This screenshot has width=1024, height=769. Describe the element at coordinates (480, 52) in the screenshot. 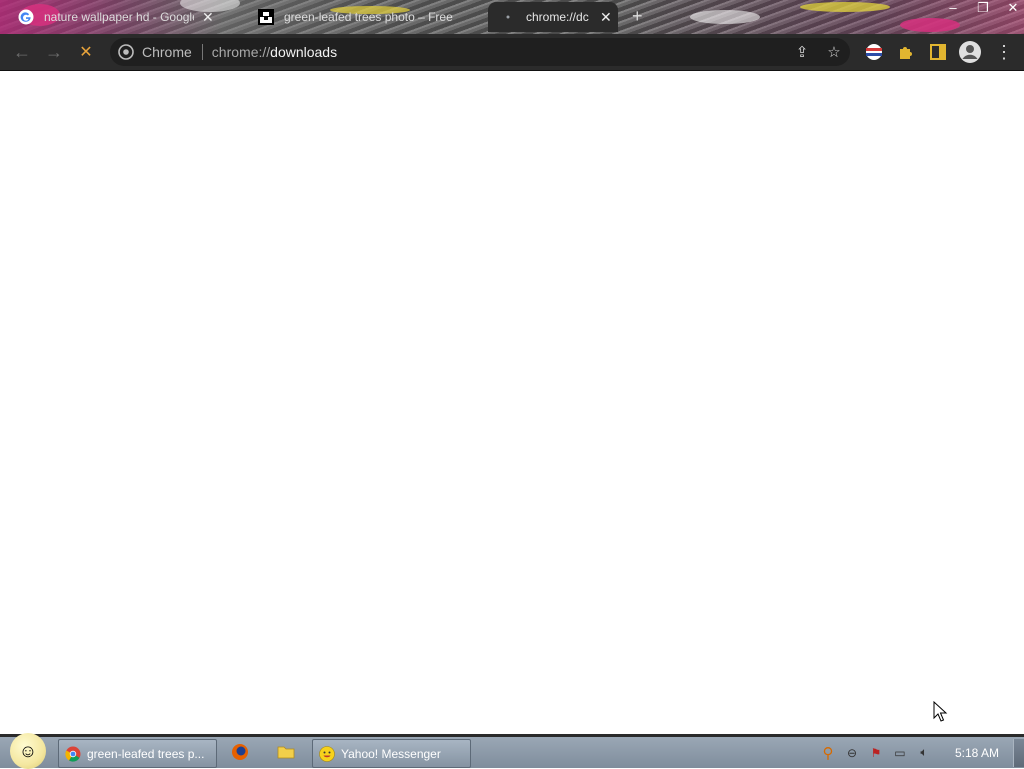

I see `address-bar: Chrome chrome://downloads` at that location.